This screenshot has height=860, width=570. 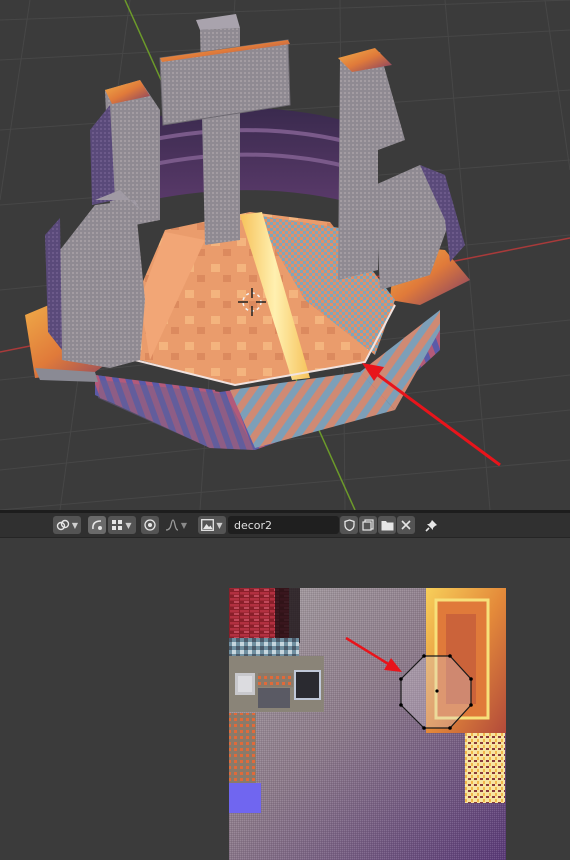 I want to click on link-dropdown: ▼, so click(x=67, y=525).